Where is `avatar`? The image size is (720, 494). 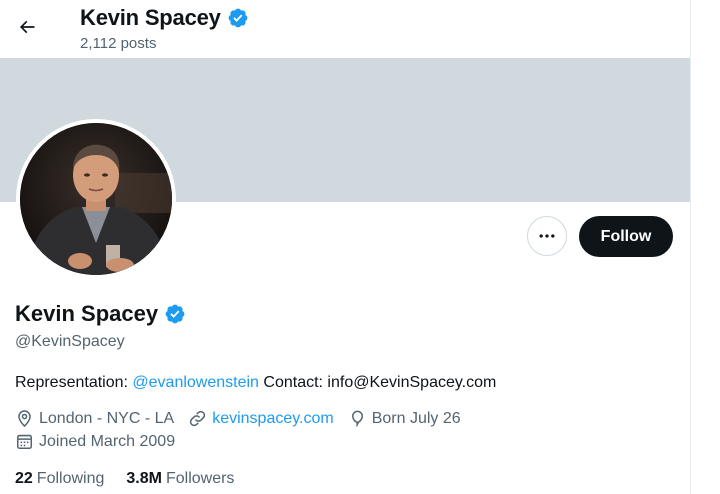 avatar is located at coordinates (96, 199).